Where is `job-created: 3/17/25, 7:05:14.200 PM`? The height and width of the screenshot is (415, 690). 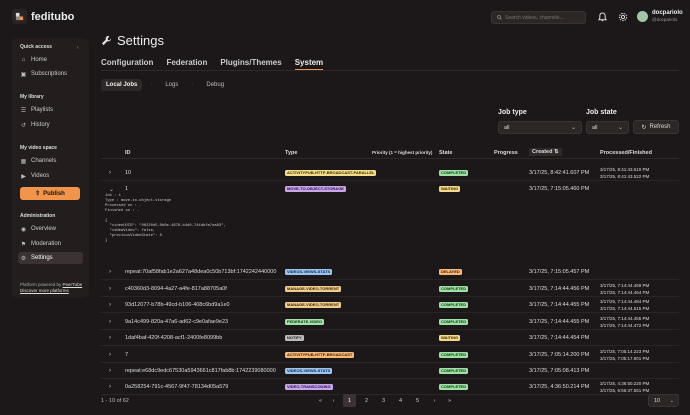
job-created: 3/17/25, 7:05:14.200 PM is located at coordinates (559, 355).